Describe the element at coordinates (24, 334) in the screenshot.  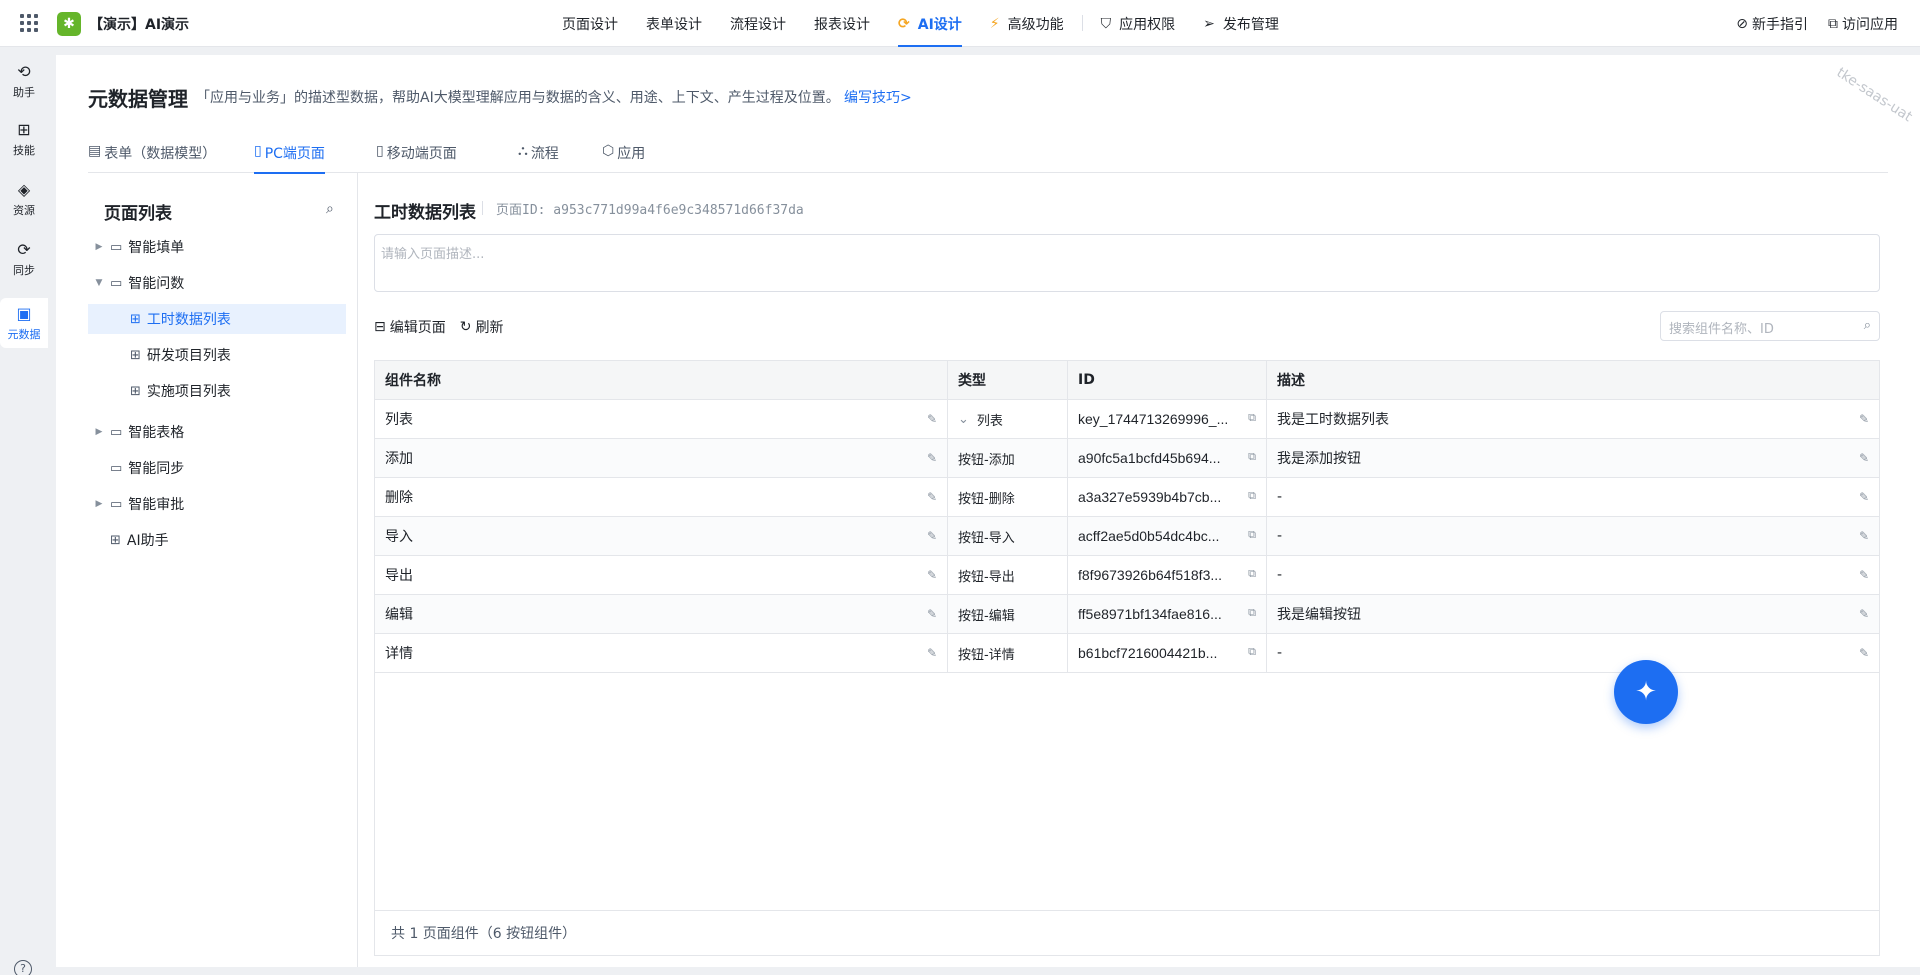
I see `rail-label: 元数据` at that location.